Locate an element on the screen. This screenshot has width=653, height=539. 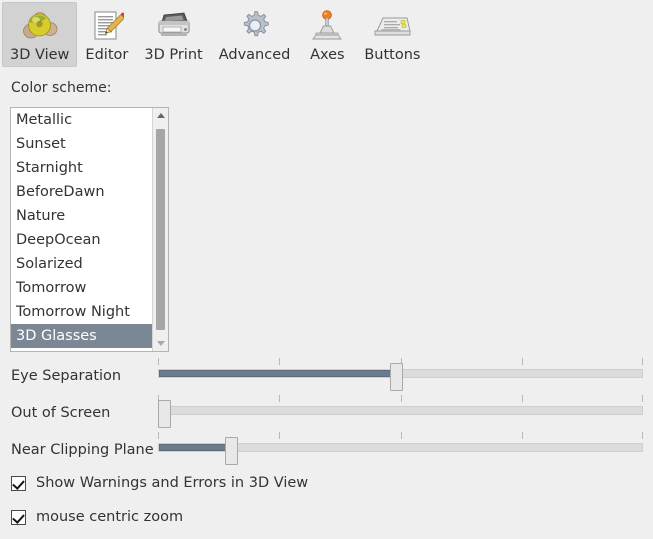
toolbar-tab-label: Buttons is located at coordinates (392, 55).